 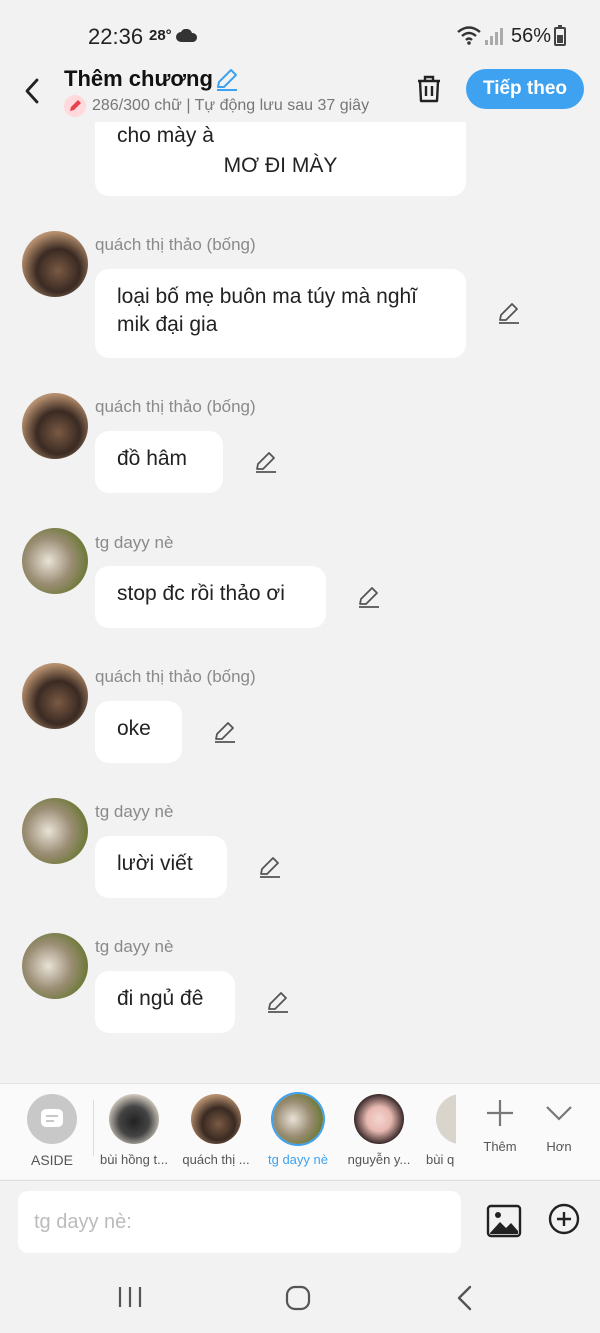 What do you see at coordinates (465, 1298) in the screenshot?
I see `nav-back-icon` at bounding box center [465, 1298].